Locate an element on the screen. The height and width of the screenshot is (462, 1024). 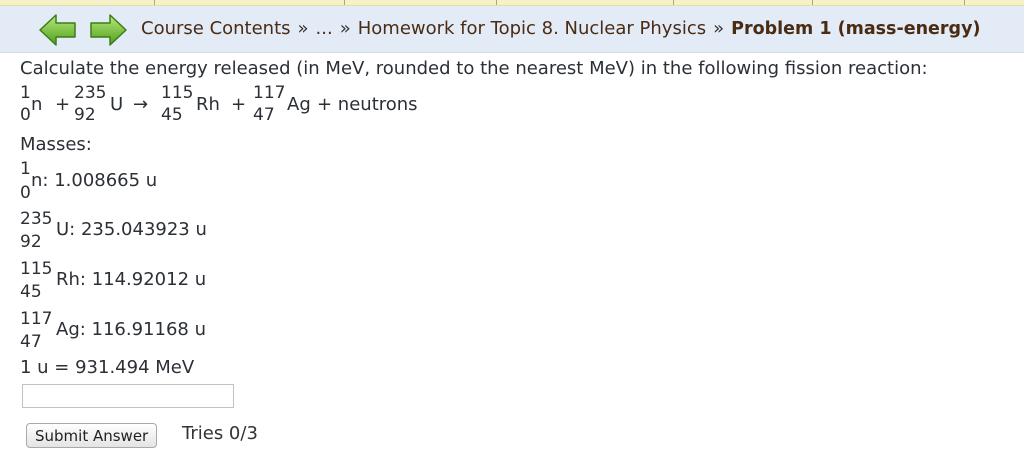
masses-label: Masses: is located at coordinates (56, 144).